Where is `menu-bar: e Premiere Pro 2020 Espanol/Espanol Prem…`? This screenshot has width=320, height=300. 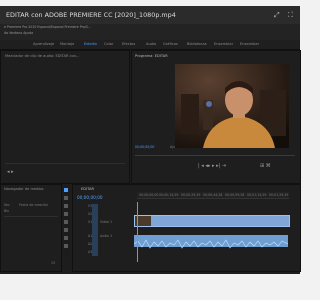 menu-bar: e Premiere Pro 2020 Espanol/Espanol Prem… is located at coordinates (150, 32).